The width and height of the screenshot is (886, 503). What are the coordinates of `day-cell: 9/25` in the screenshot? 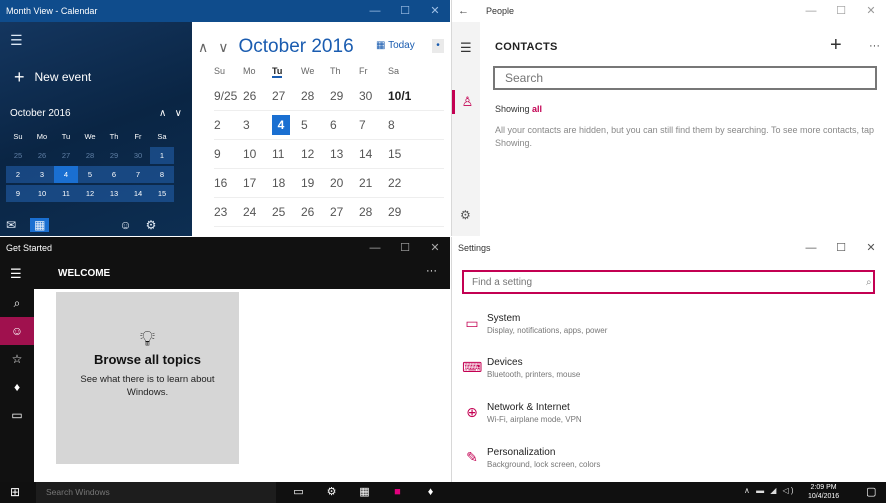 It's located at (228, 96).